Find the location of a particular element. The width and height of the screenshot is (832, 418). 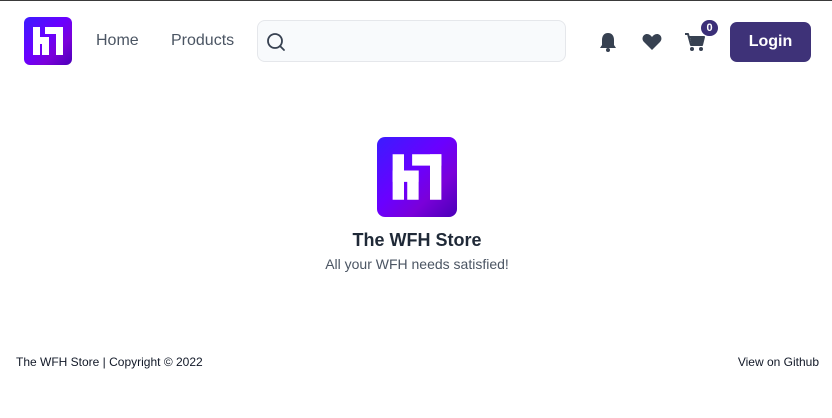

cart-button is located at coordinates (695, 42).